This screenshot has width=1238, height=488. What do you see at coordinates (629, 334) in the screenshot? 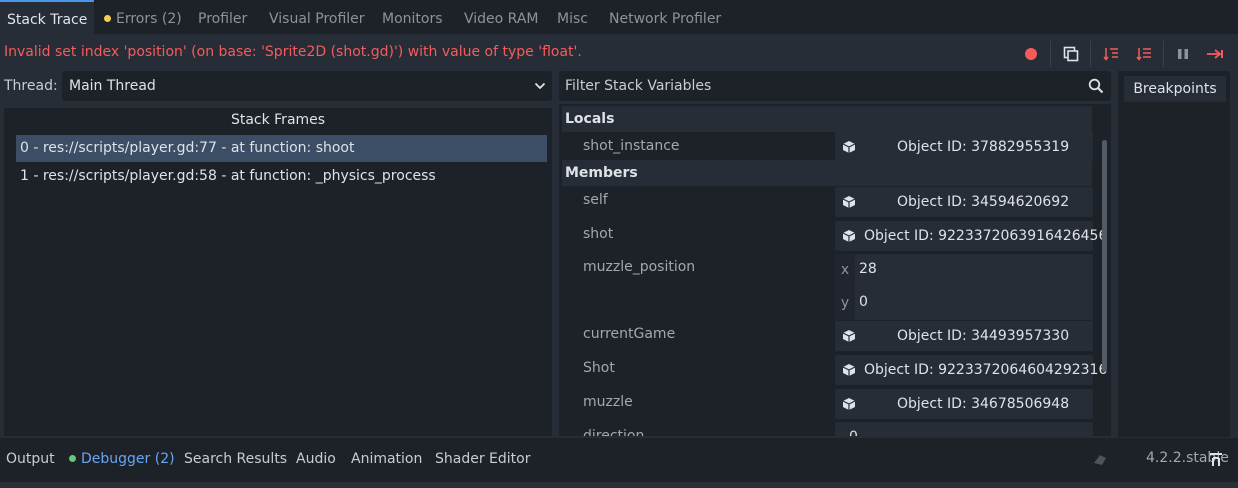
I see `property-name: currentGame` at bounding box center [629, 334].